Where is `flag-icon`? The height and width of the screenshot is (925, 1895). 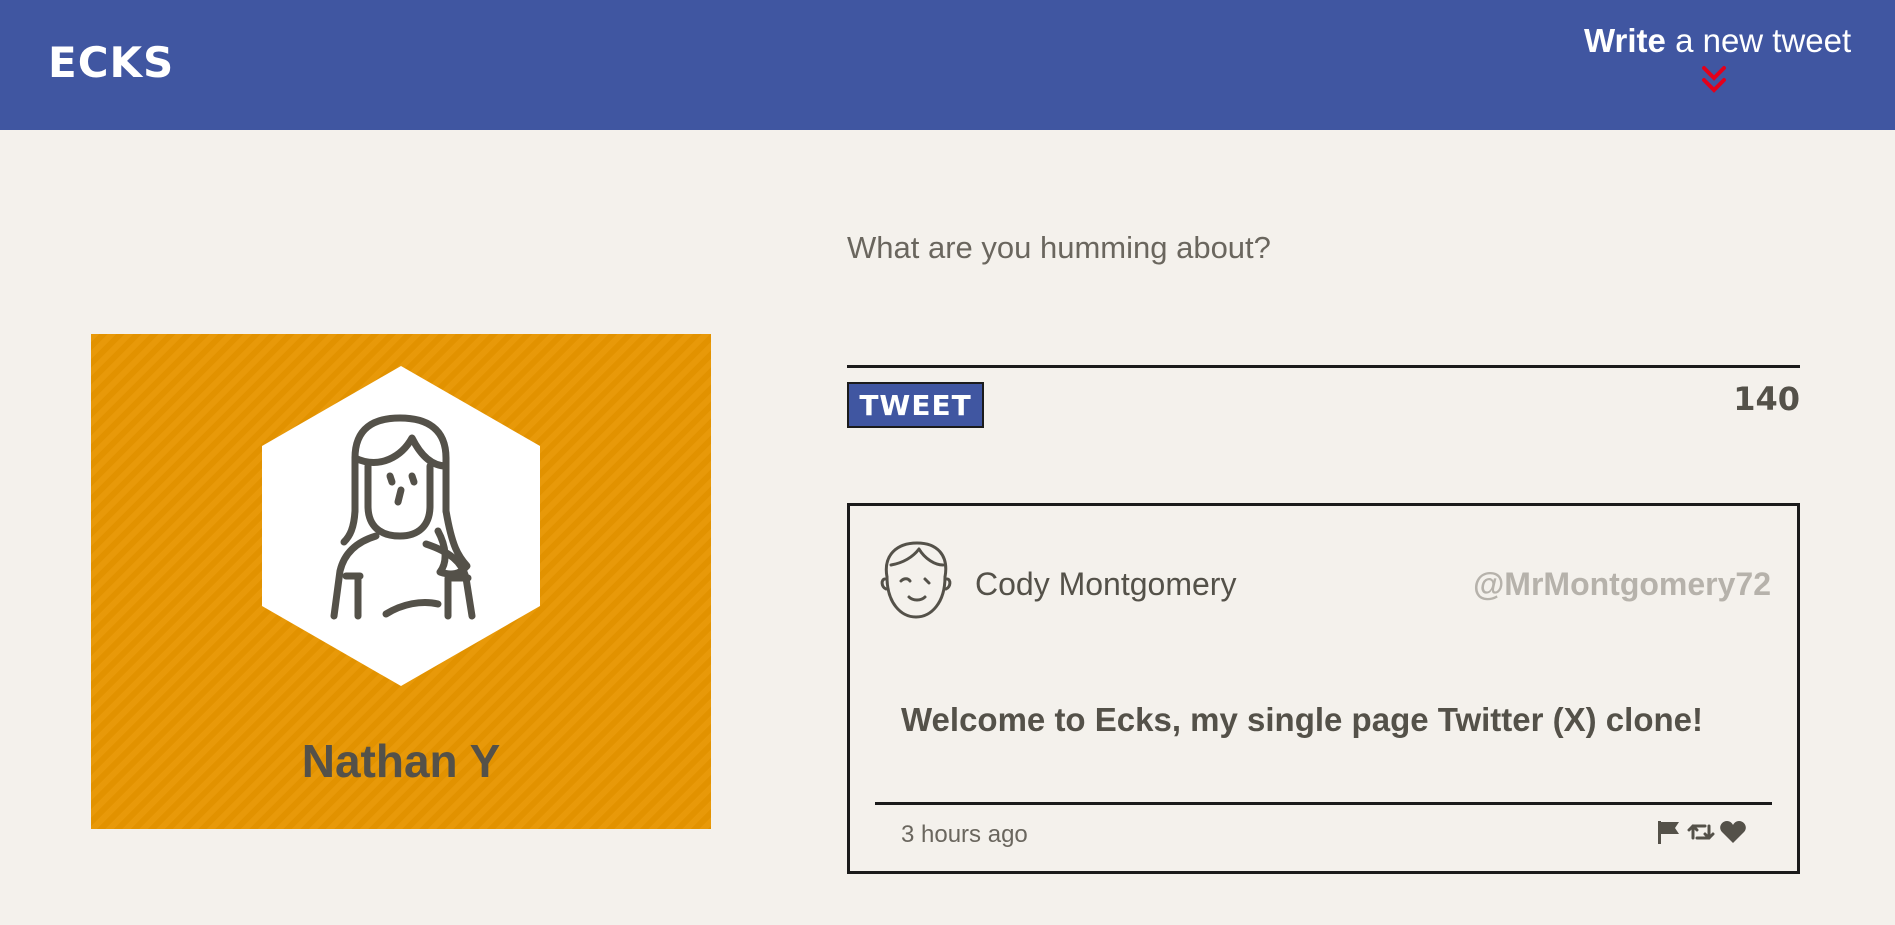 flag-icon is located at coordinates (1669, 832).